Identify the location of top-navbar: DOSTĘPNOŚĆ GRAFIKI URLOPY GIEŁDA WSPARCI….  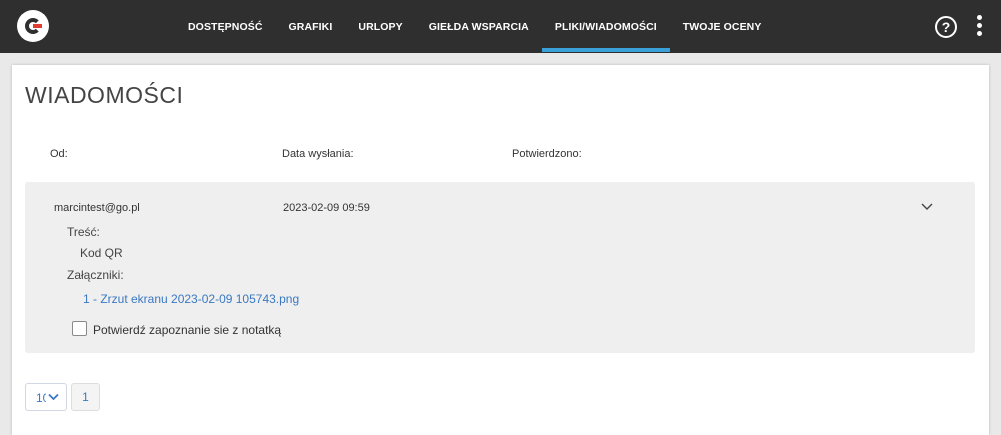
(500, 26).